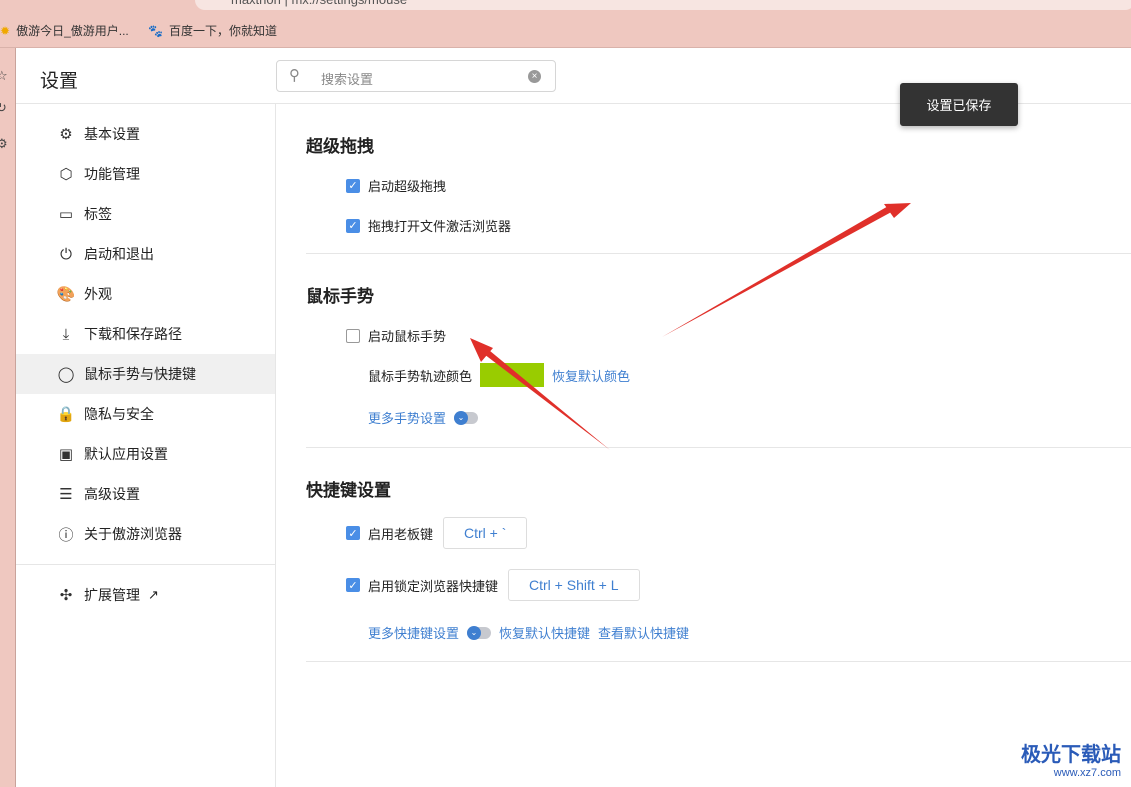 Image resolution: width=1131 pixels, height=787 pixels. What do you see at coordinates (119, 414) in the screenshot?
I see `sidebar-item-label: 隐私与安全` at bounding box center [119, 414].